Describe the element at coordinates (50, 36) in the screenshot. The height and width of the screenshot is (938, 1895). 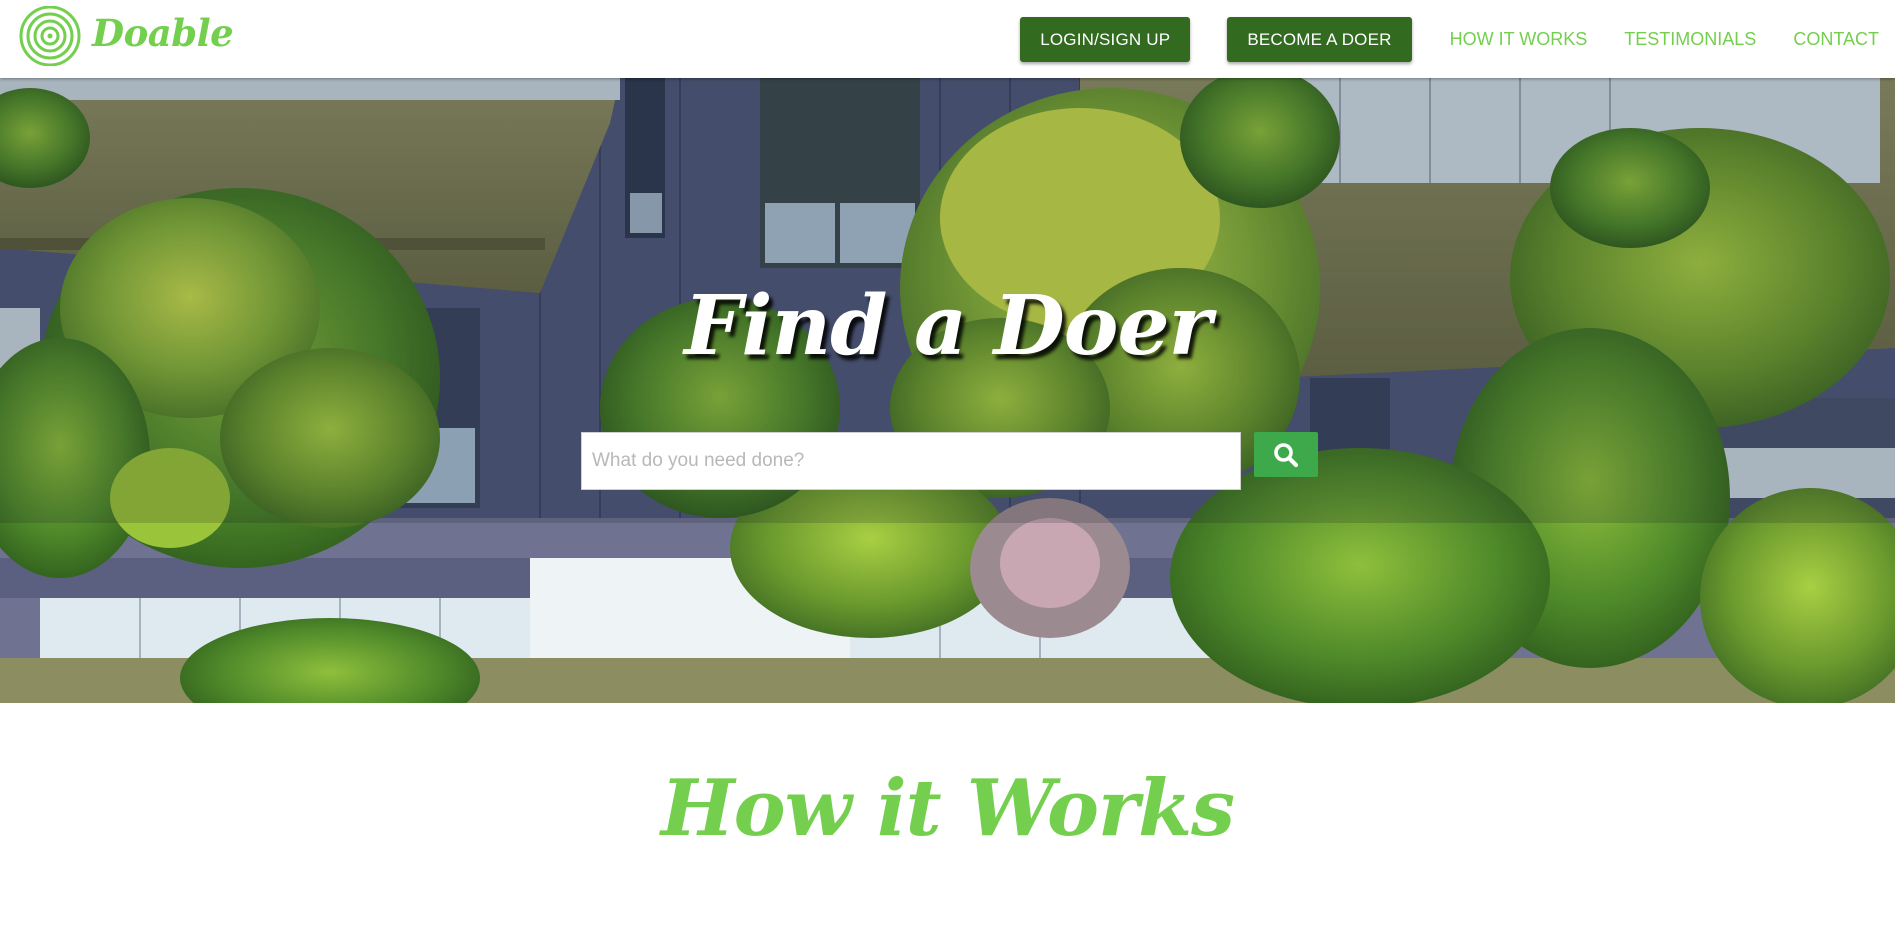
I see `concentric-circles-logo-icon` at that location.